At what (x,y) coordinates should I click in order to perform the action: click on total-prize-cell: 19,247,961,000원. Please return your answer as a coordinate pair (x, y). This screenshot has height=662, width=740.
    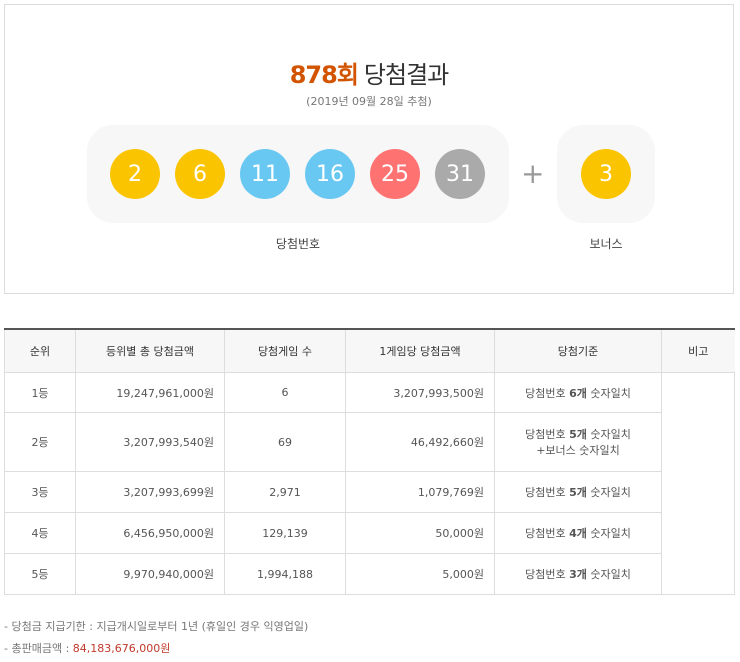
    Looking at the image, I should click on (150, 392).